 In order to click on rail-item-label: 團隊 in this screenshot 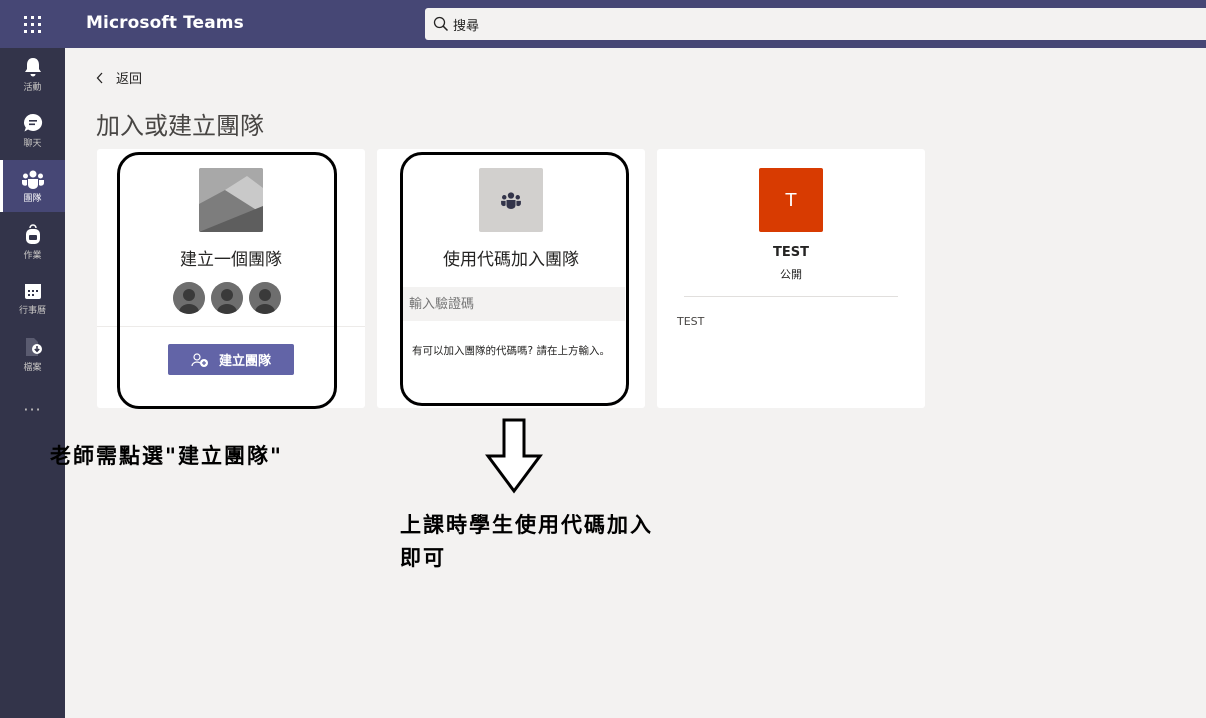, I will do `click(32, 198)`.